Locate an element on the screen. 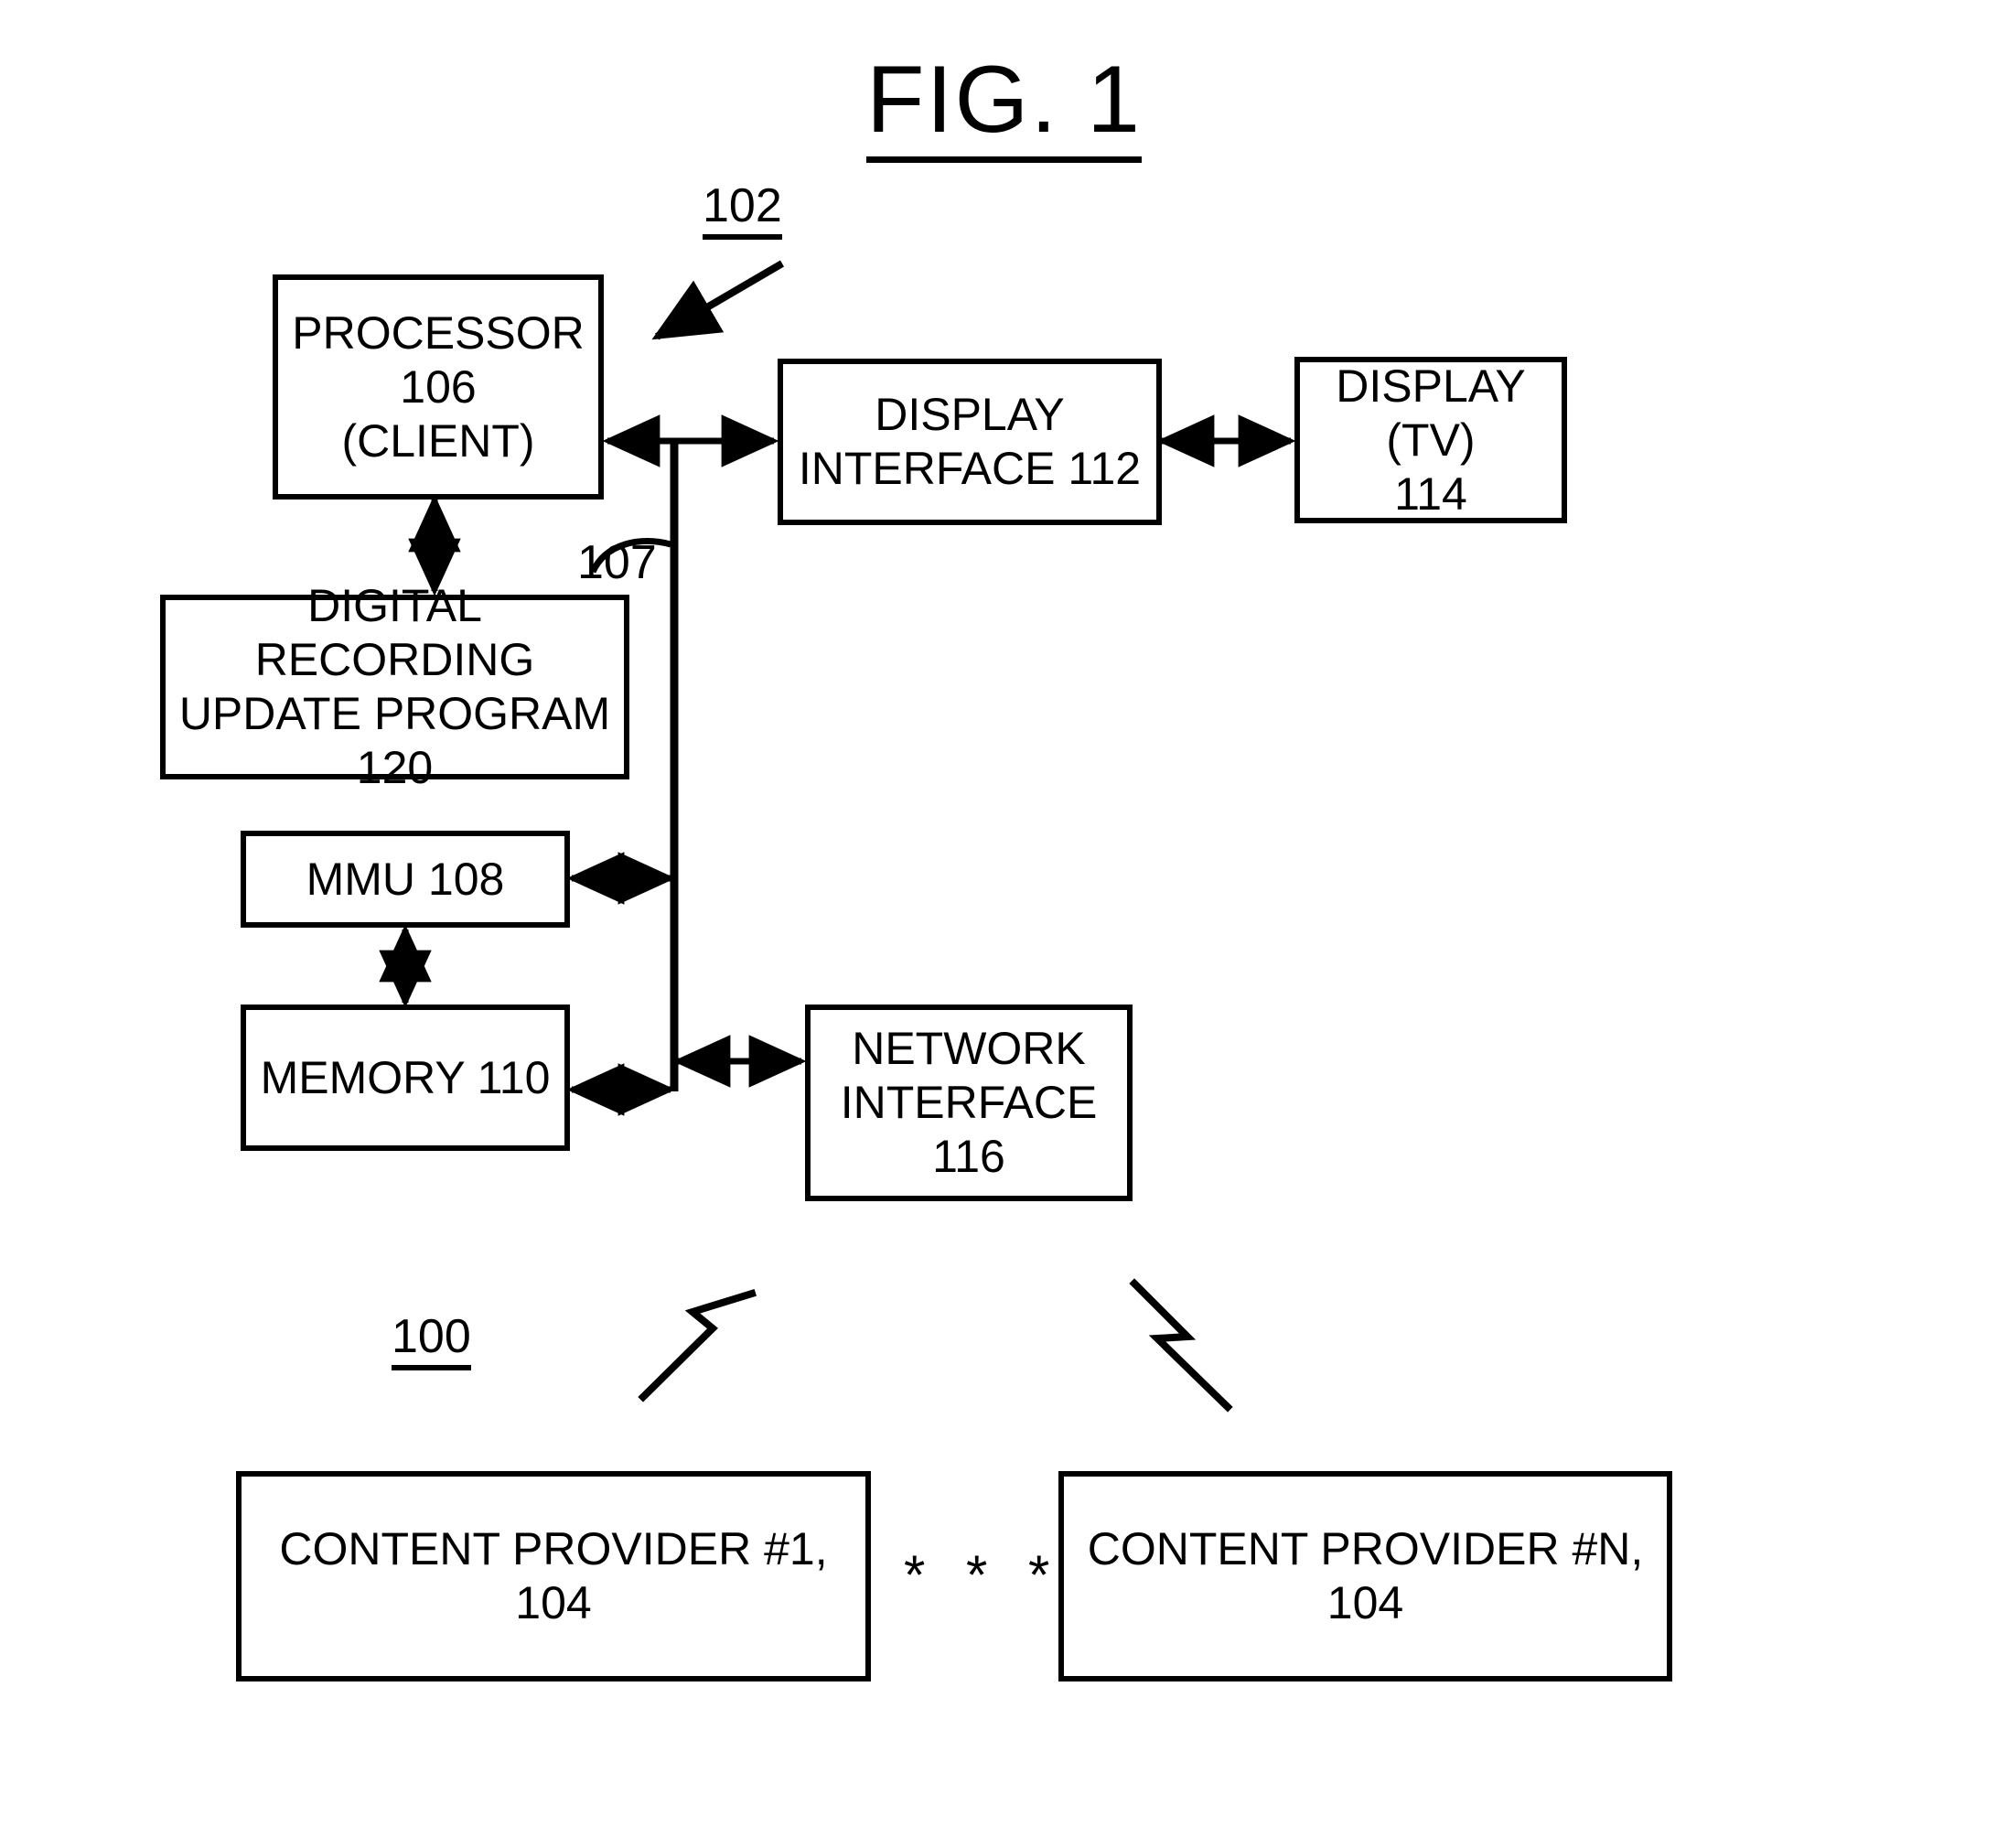  update-program-box-label: DIGITAL RECORDING UPDATE PROGRAM 120 is located at coordinates (394, 686).